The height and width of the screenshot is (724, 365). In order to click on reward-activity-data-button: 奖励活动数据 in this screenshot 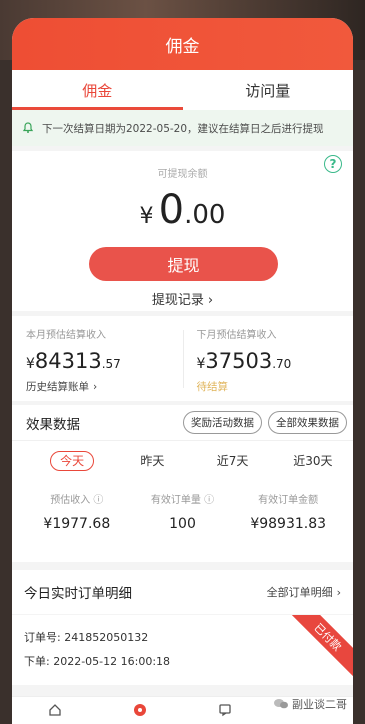, I will do `click(222, 422)`.